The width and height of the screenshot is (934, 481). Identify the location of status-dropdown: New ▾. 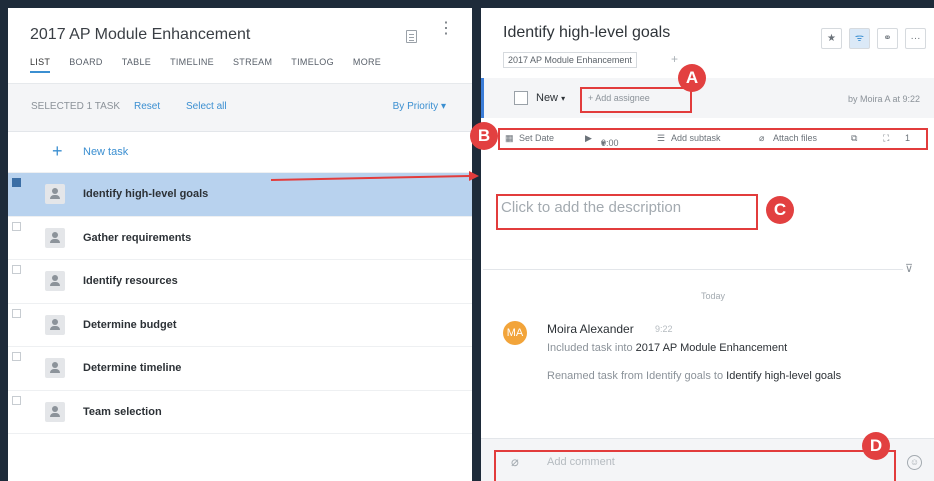
(550, 98).